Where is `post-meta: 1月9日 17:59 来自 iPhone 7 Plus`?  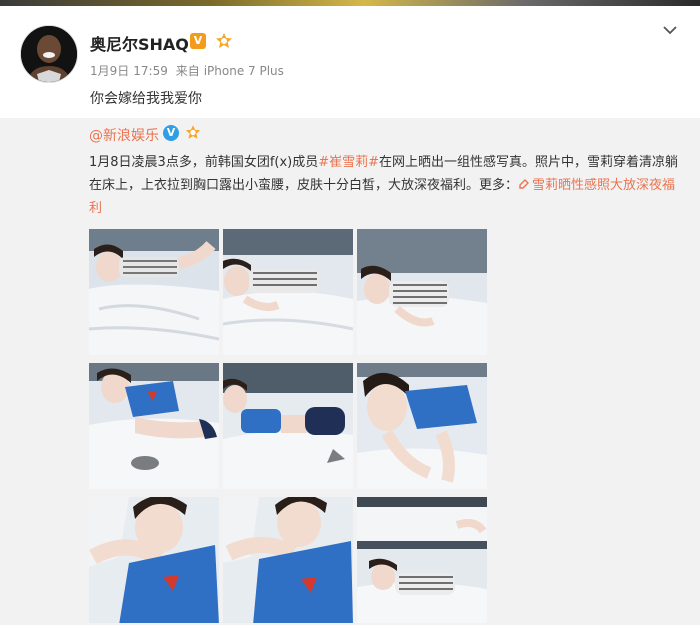
post-meta: 1月9日 17:59 来自 iPhone 7 Plus is located at coordinates (189, 70).